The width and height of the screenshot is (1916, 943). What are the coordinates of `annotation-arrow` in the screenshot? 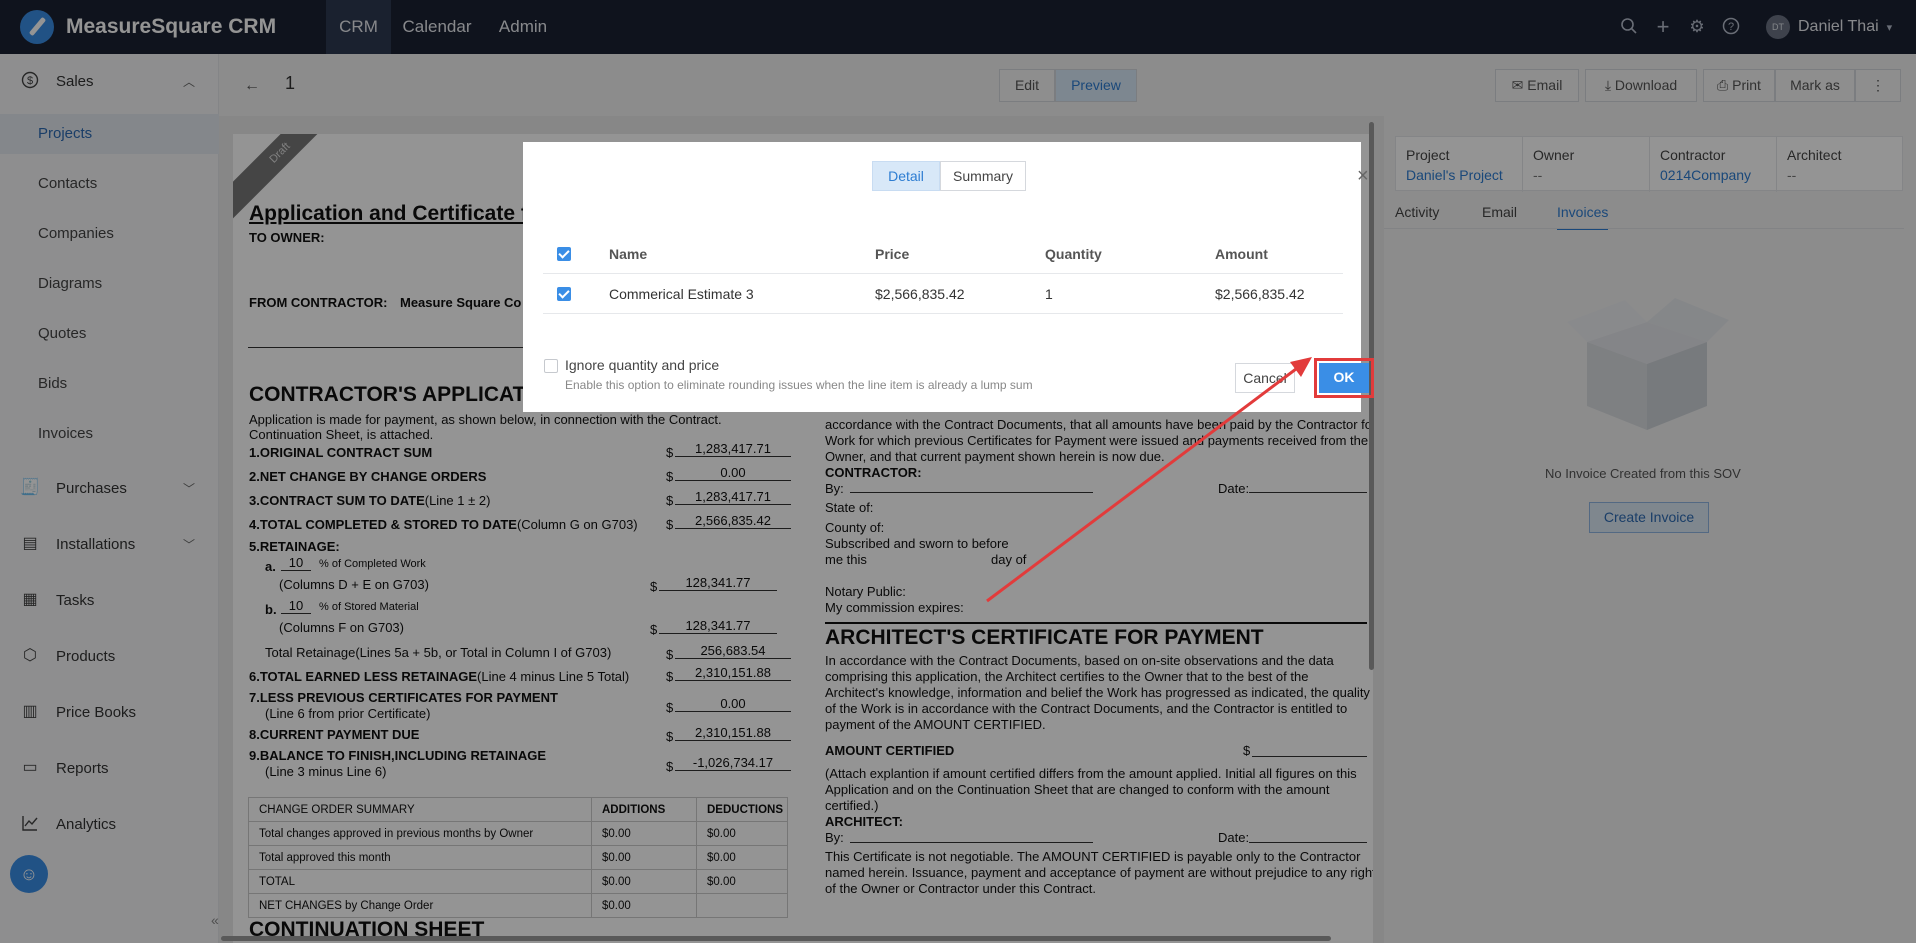 It's located at (1149, 480).